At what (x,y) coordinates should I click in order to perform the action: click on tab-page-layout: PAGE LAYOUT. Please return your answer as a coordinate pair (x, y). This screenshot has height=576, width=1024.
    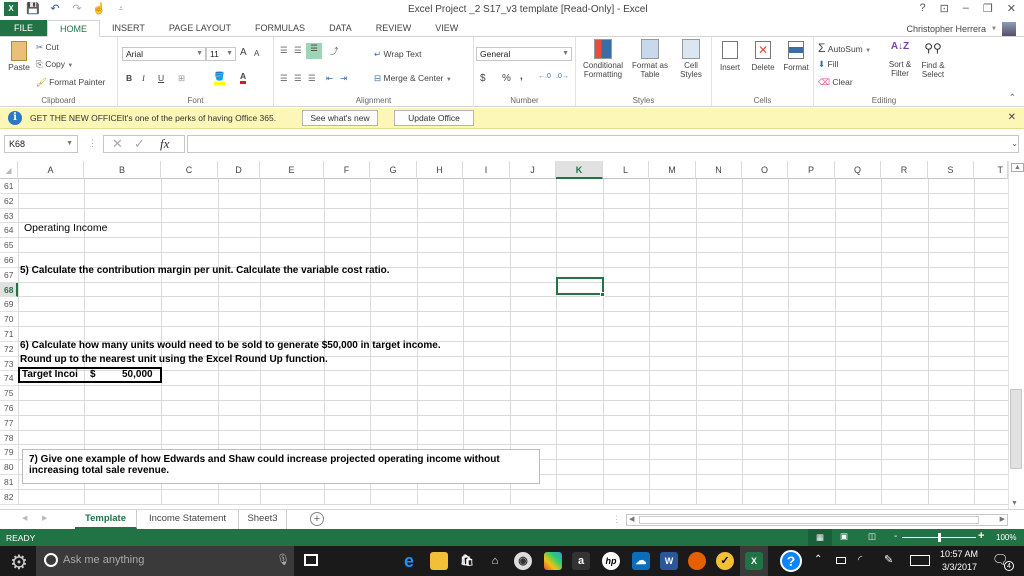
    Looking at the image, I should click on (200, 28).